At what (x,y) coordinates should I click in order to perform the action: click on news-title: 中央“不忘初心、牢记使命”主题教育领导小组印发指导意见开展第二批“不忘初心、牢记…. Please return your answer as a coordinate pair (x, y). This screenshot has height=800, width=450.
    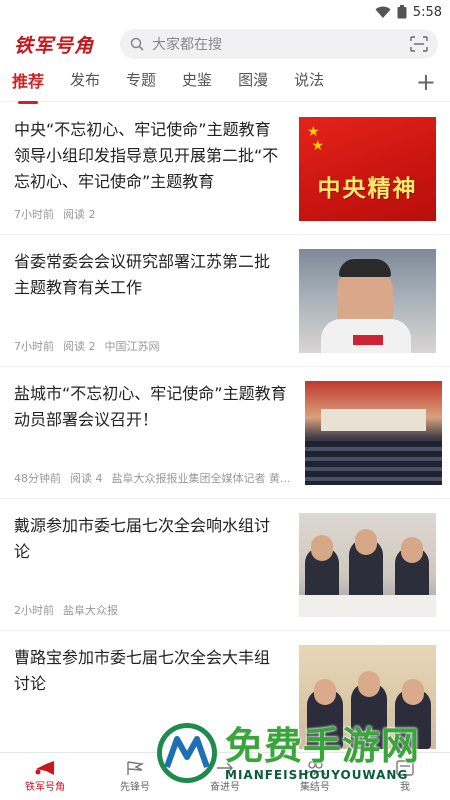
    Looking at the image, I should click on (146, 155).